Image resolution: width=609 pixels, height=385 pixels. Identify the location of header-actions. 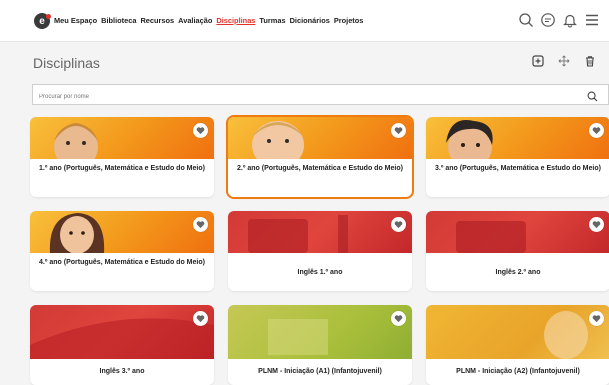
(559, 20).